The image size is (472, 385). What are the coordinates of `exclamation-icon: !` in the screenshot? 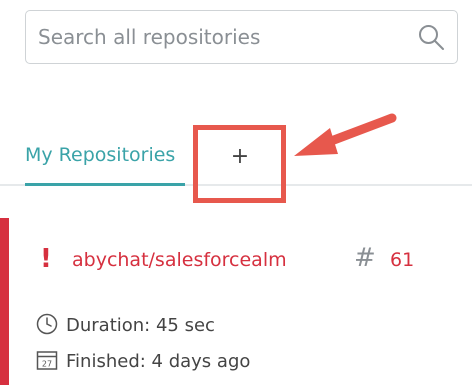 It's located at (46, 259).